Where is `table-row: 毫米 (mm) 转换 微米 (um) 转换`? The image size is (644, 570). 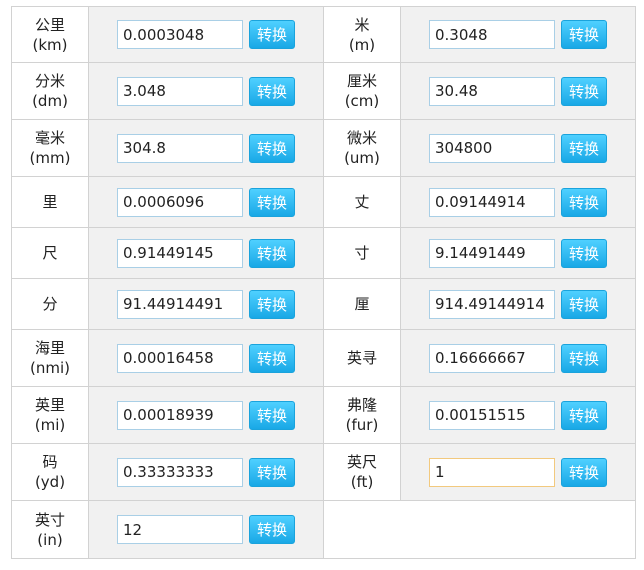
table-row: 毫米 (mm) 转换 微米 (um) 转换 is located at coordinates (323, 148).